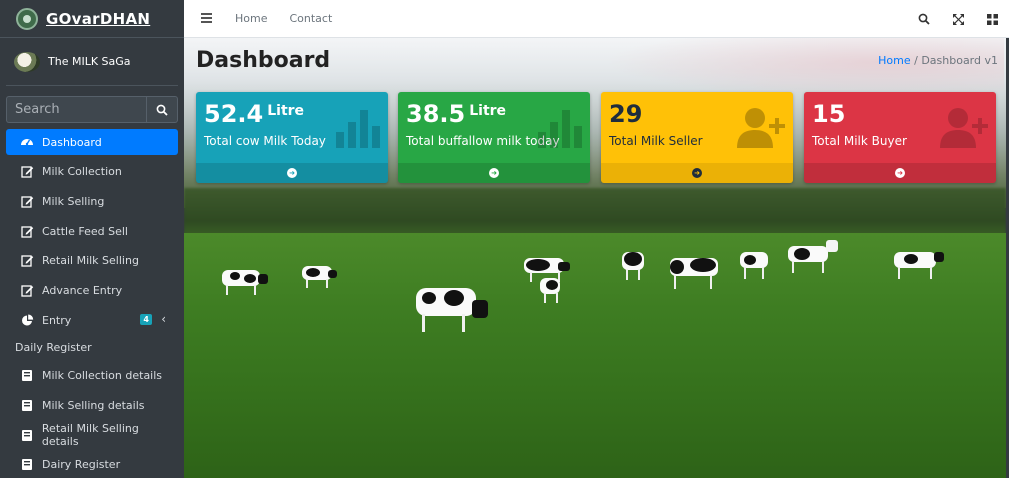 This screenshot has width=1009, height=478. I want to click on nav-link-contact: Contact, so click(310, 18).